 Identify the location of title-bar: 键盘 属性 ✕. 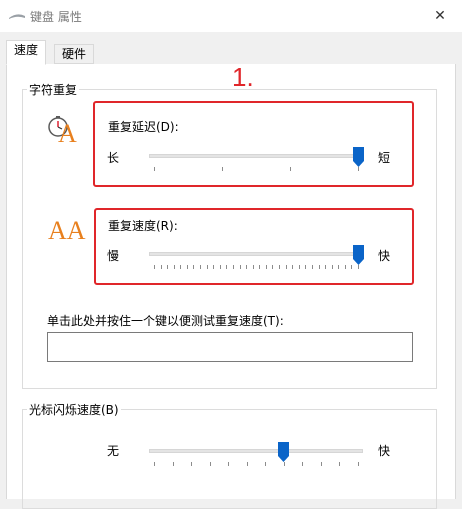
(231, 16).